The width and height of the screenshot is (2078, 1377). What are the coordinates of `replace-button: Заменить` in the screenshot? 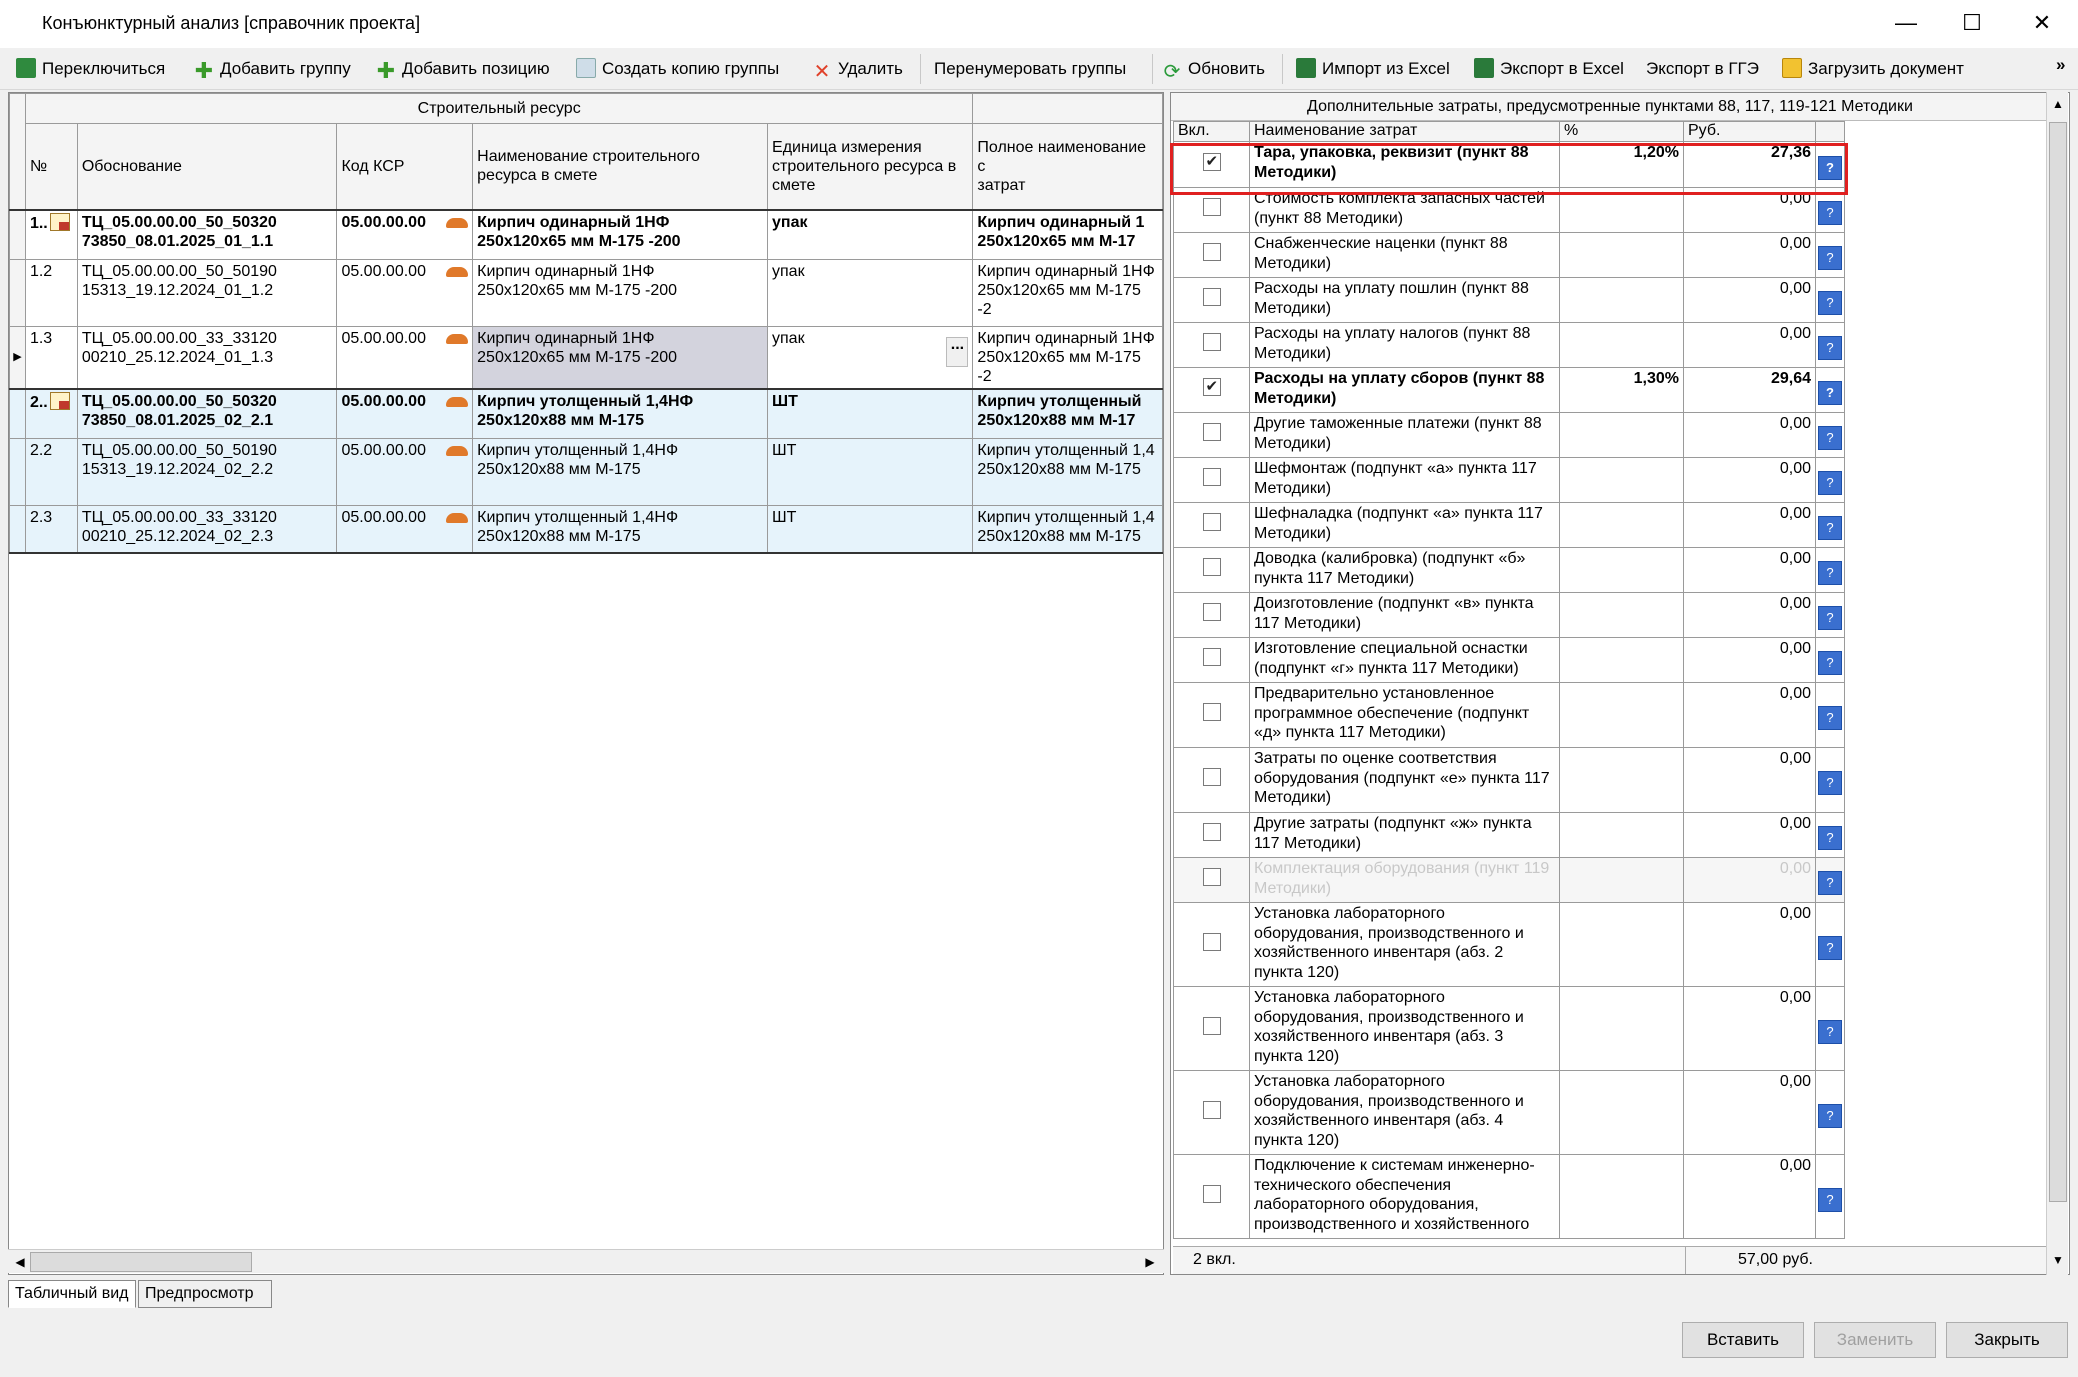 It's located at (1875, 1340).